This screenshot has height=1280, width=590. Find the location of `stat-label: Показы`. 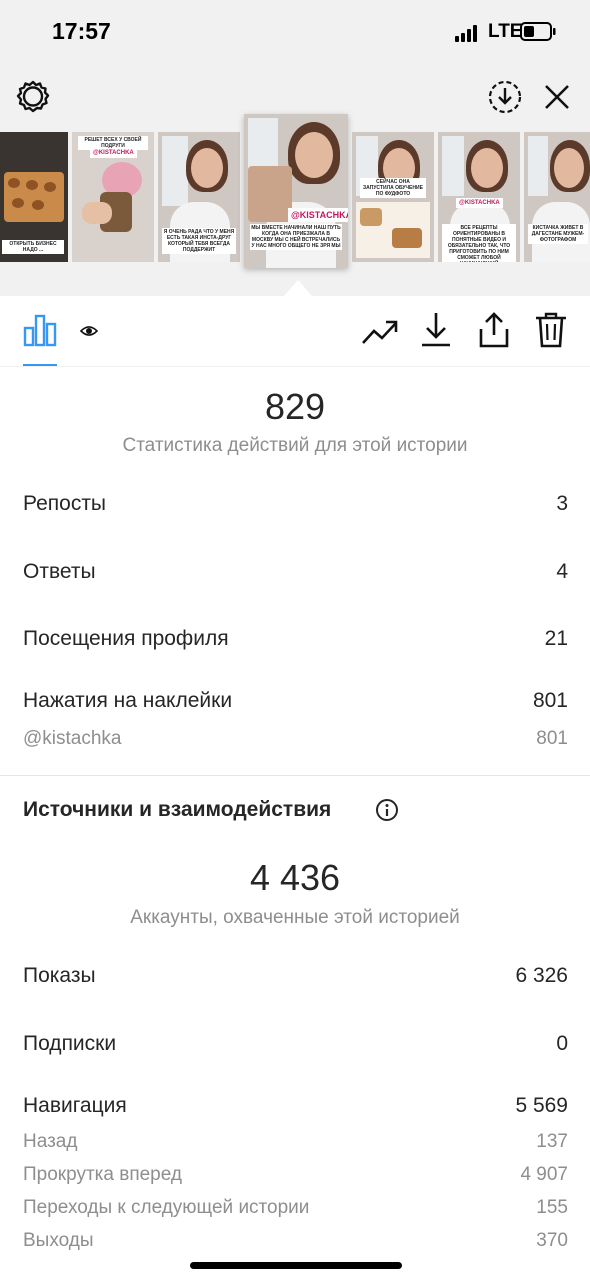

stat-label: Показы is located at coordinates (59, 975).